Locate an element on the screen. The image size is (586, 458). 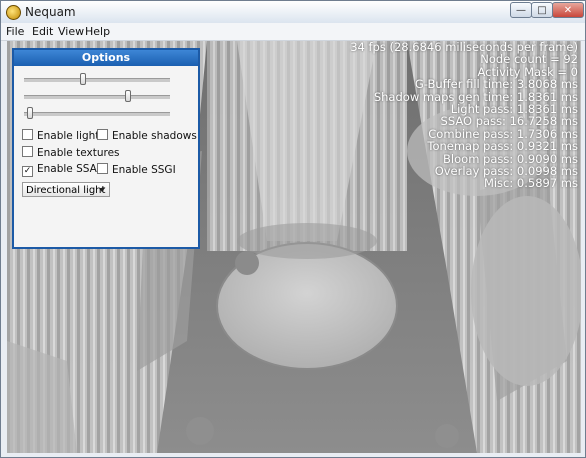
checkbox-enable-ssgi: Enable SSGI is located at coordinates (136, 169).